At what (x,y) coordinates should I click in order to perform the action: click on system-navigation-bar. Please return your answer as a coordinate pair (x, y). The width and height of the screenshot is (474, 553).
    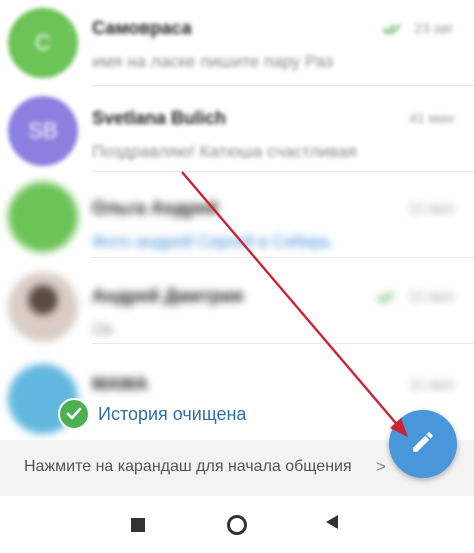
    Looking at the image, I should click on (237, 524).